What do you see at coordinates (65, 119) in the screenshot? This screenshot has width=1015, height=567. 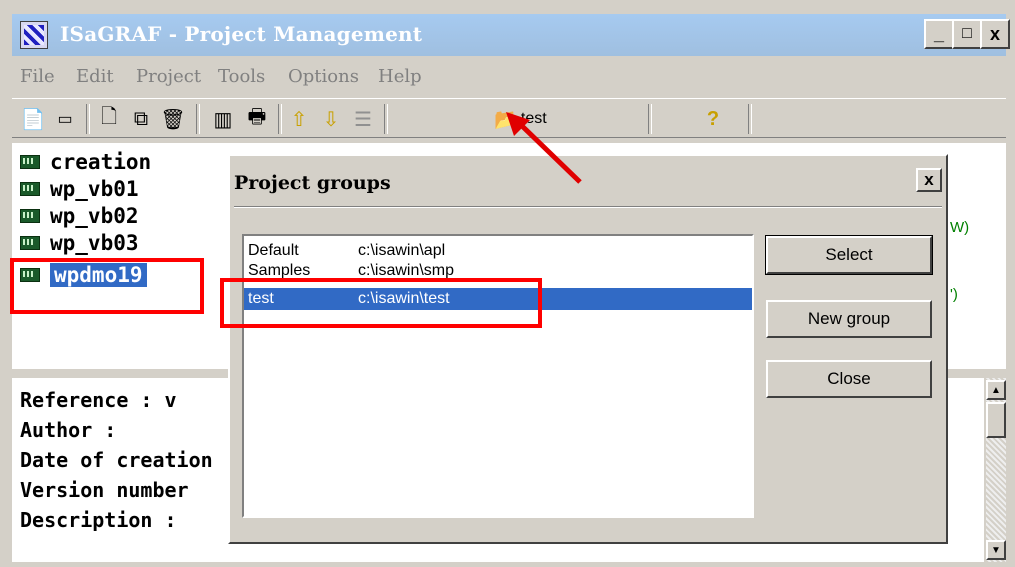 I see `card-icon: ▭` at bounding box center [65, 119].